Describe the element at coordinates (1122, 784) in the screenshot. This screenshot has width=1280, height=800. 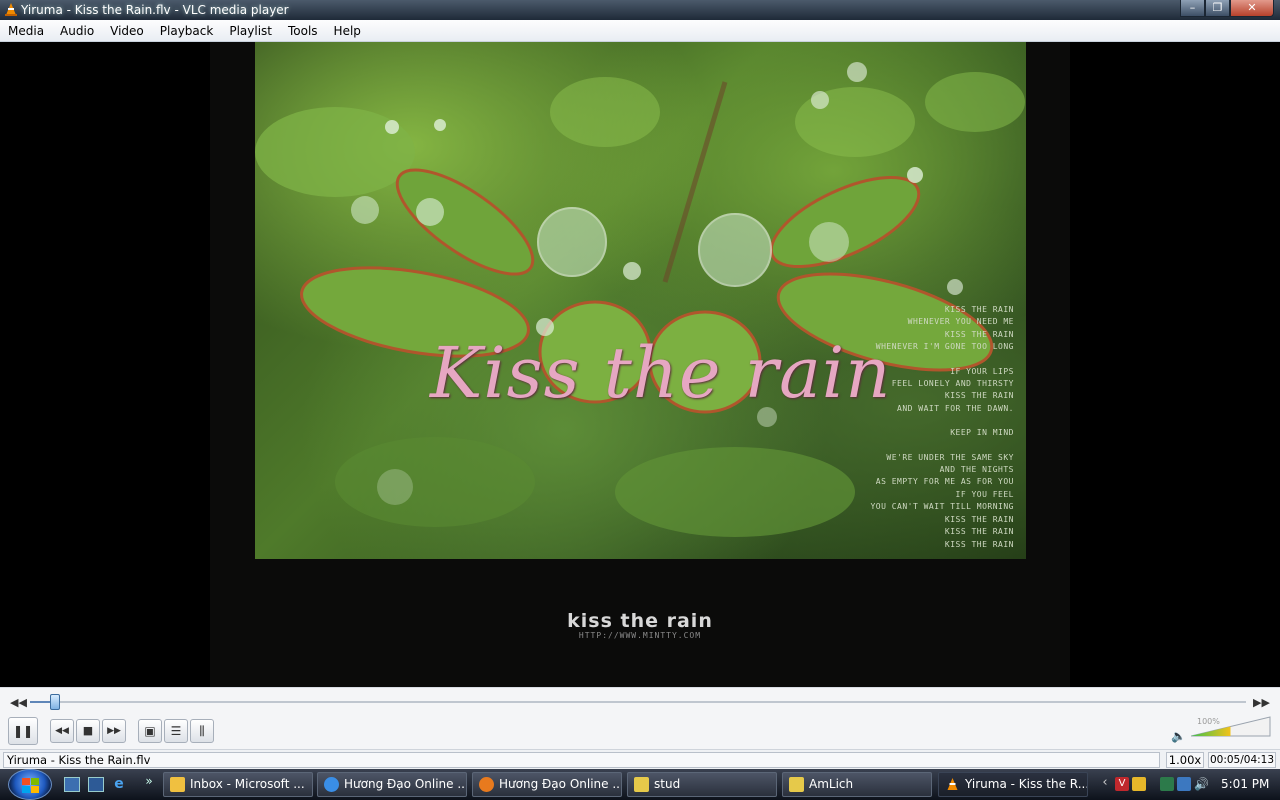
I see `antivirus-icon: V` at that location.